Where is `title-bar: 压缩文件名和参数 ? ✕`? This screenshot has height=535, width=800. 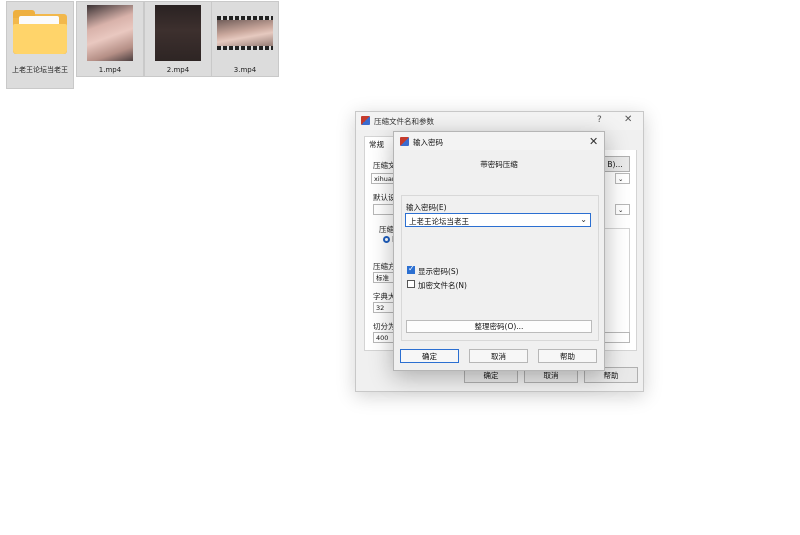 title-bar: 压缩文件名和参数 ? ✕ is located at coordinates (499, 121).